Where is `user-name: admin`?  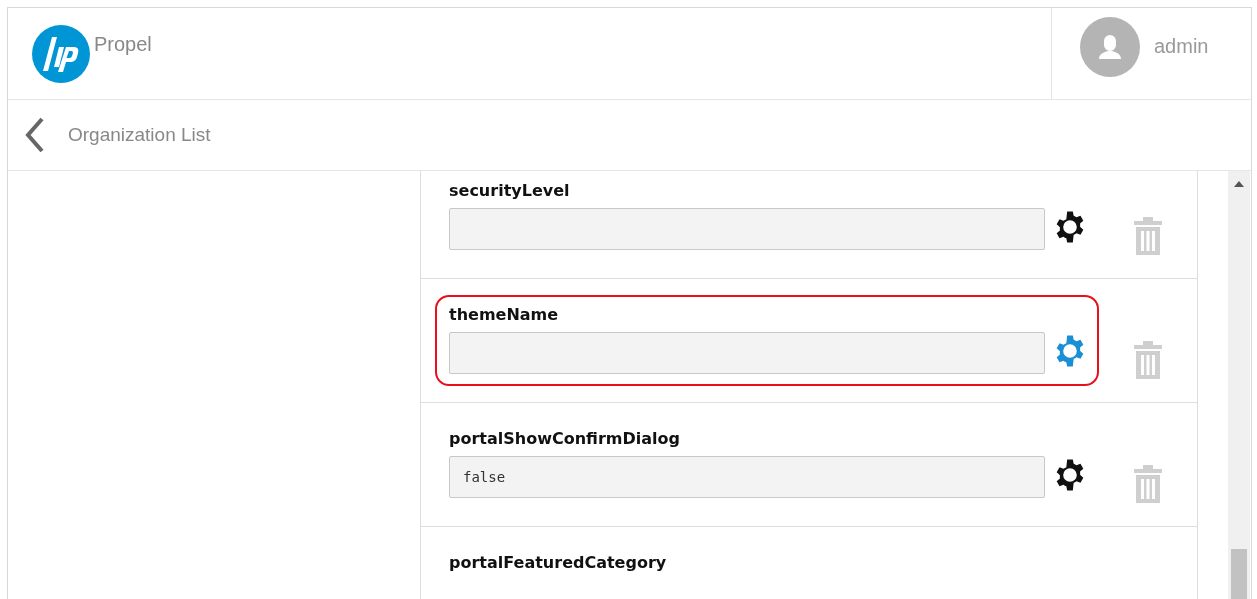
user-name: admin is located at coordinates (1181, 46).